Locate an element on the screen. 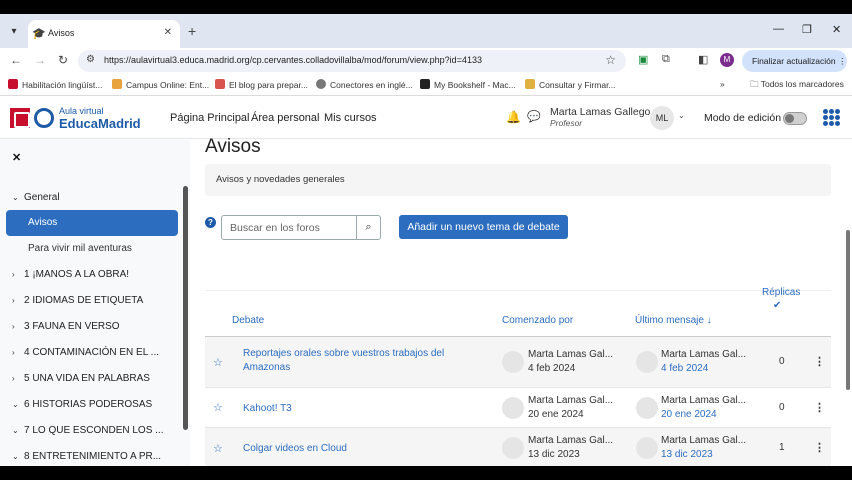  notifications-bell-icon: 🔔 is located at coordinates (513, 117).